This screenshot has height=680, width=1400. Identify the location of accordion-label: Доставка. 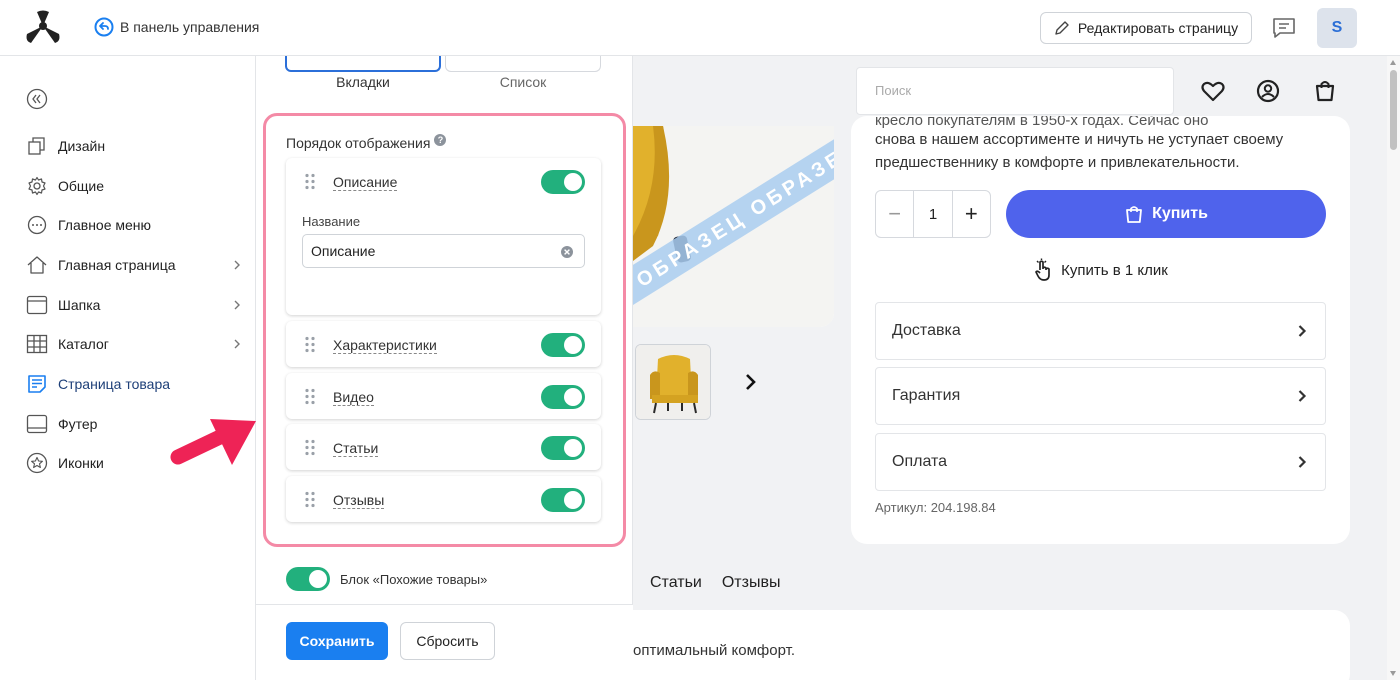
(926, 330).